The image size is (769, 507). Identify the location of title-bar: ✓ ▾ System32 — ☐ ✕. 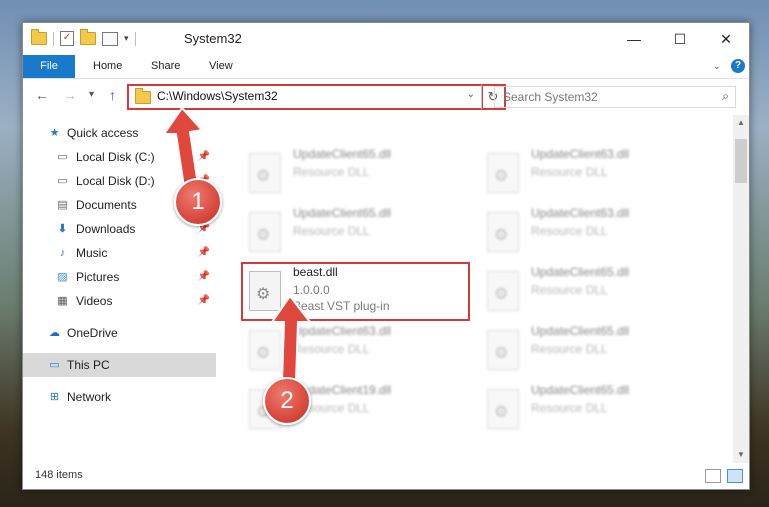
(386, 39).